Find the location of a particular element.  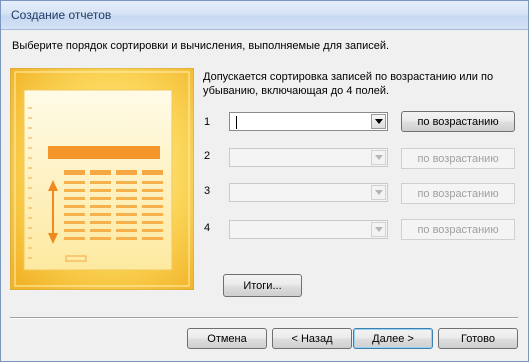

sort-field-4-input is located at coordinates (300, 229).